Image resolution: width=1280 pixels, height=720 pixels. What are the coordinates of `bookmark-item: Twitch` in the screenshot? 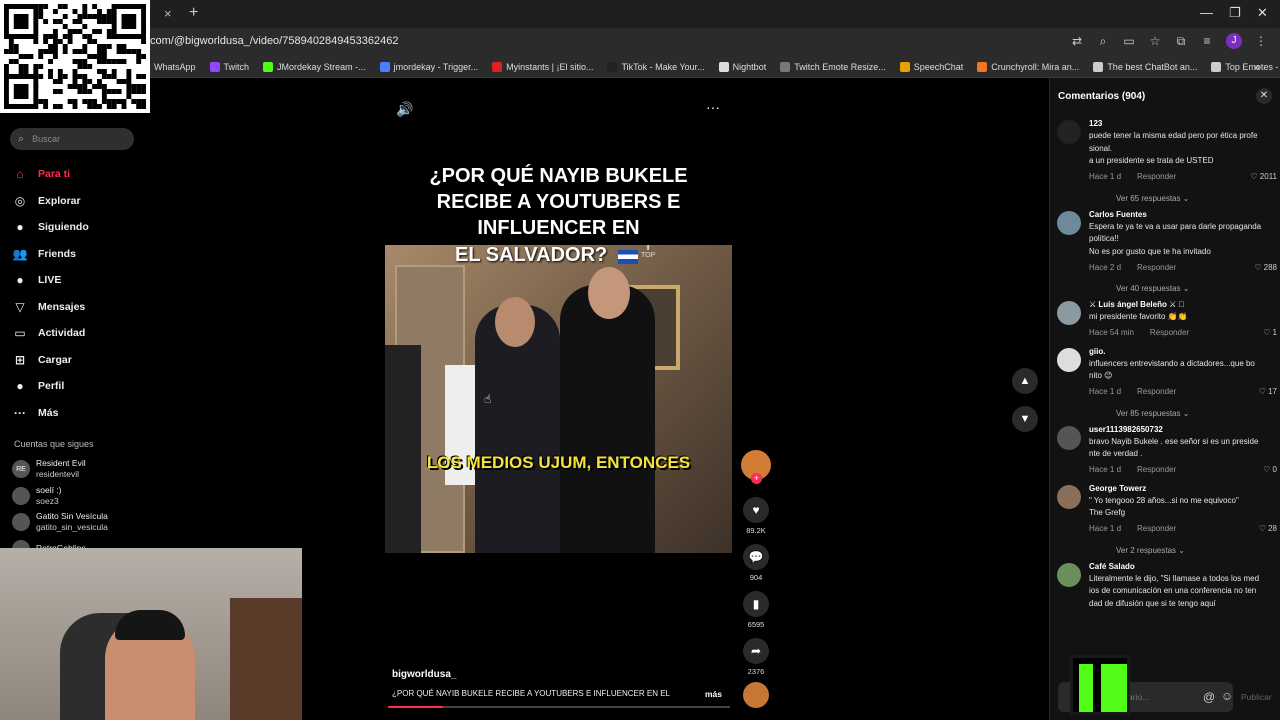 It's located at (229, 66).